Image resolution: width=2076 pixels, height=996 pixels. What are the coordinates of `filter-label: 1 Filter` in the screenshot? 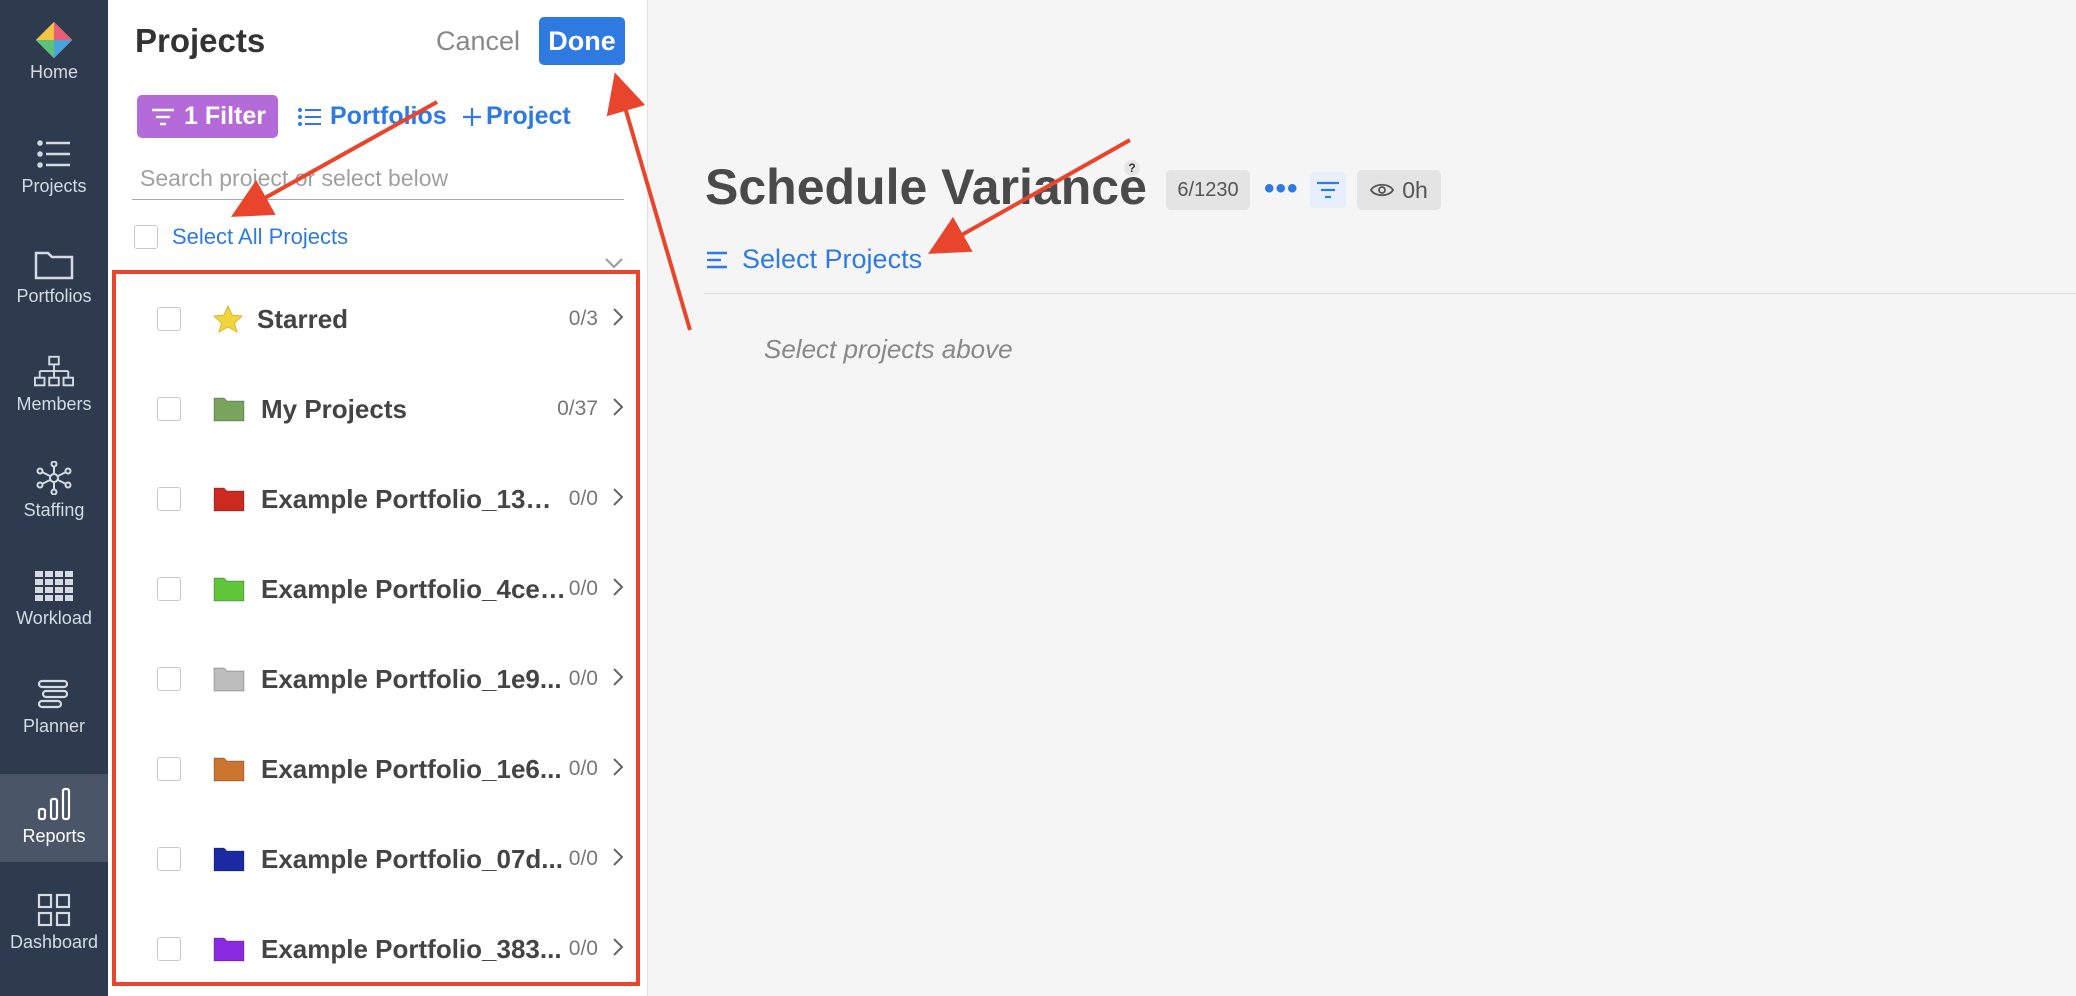 It's located at (225, 116).